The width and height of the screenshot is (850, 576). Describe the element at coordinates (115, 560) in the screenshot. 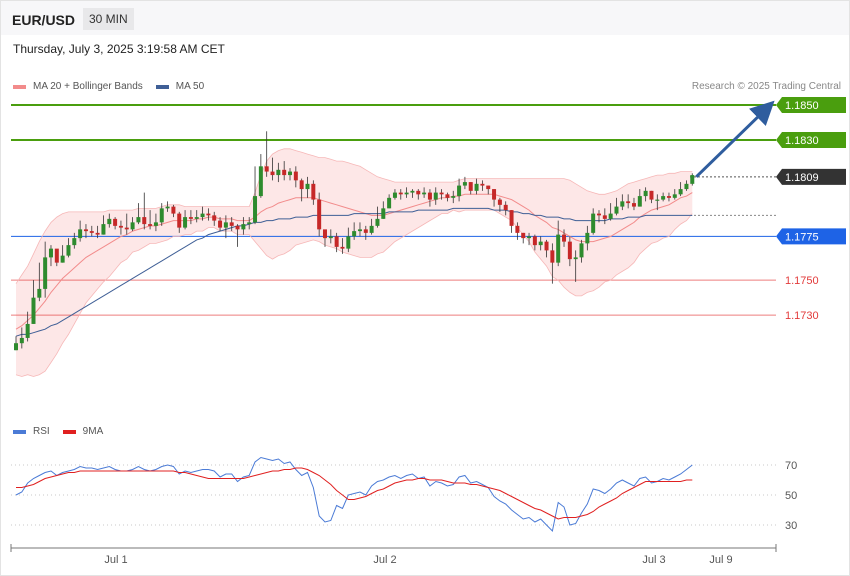

I see `x-tick-label-0: Jul 1` at that location.